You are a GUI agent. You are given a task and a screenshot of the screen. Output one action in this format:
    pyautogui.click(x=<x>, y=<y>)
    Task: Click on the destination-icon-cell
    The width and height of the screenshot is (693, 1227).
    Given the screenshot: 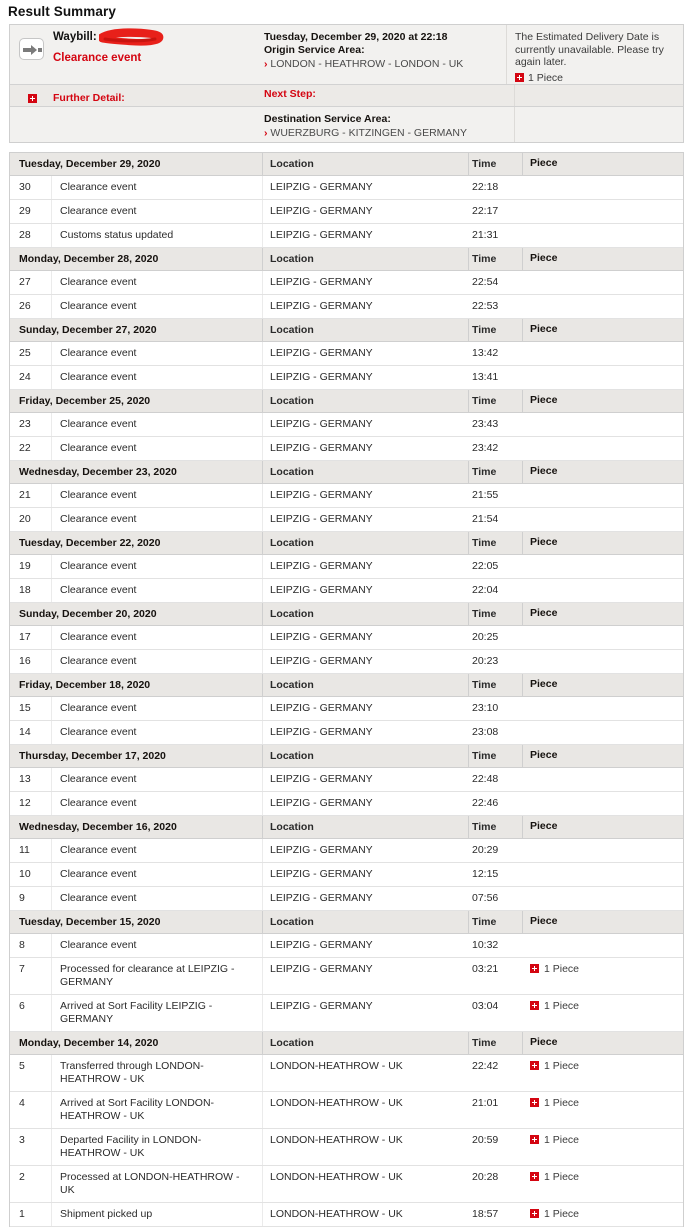 What is the action you would take?
    pyautogui.click(x=30, y=124)
    